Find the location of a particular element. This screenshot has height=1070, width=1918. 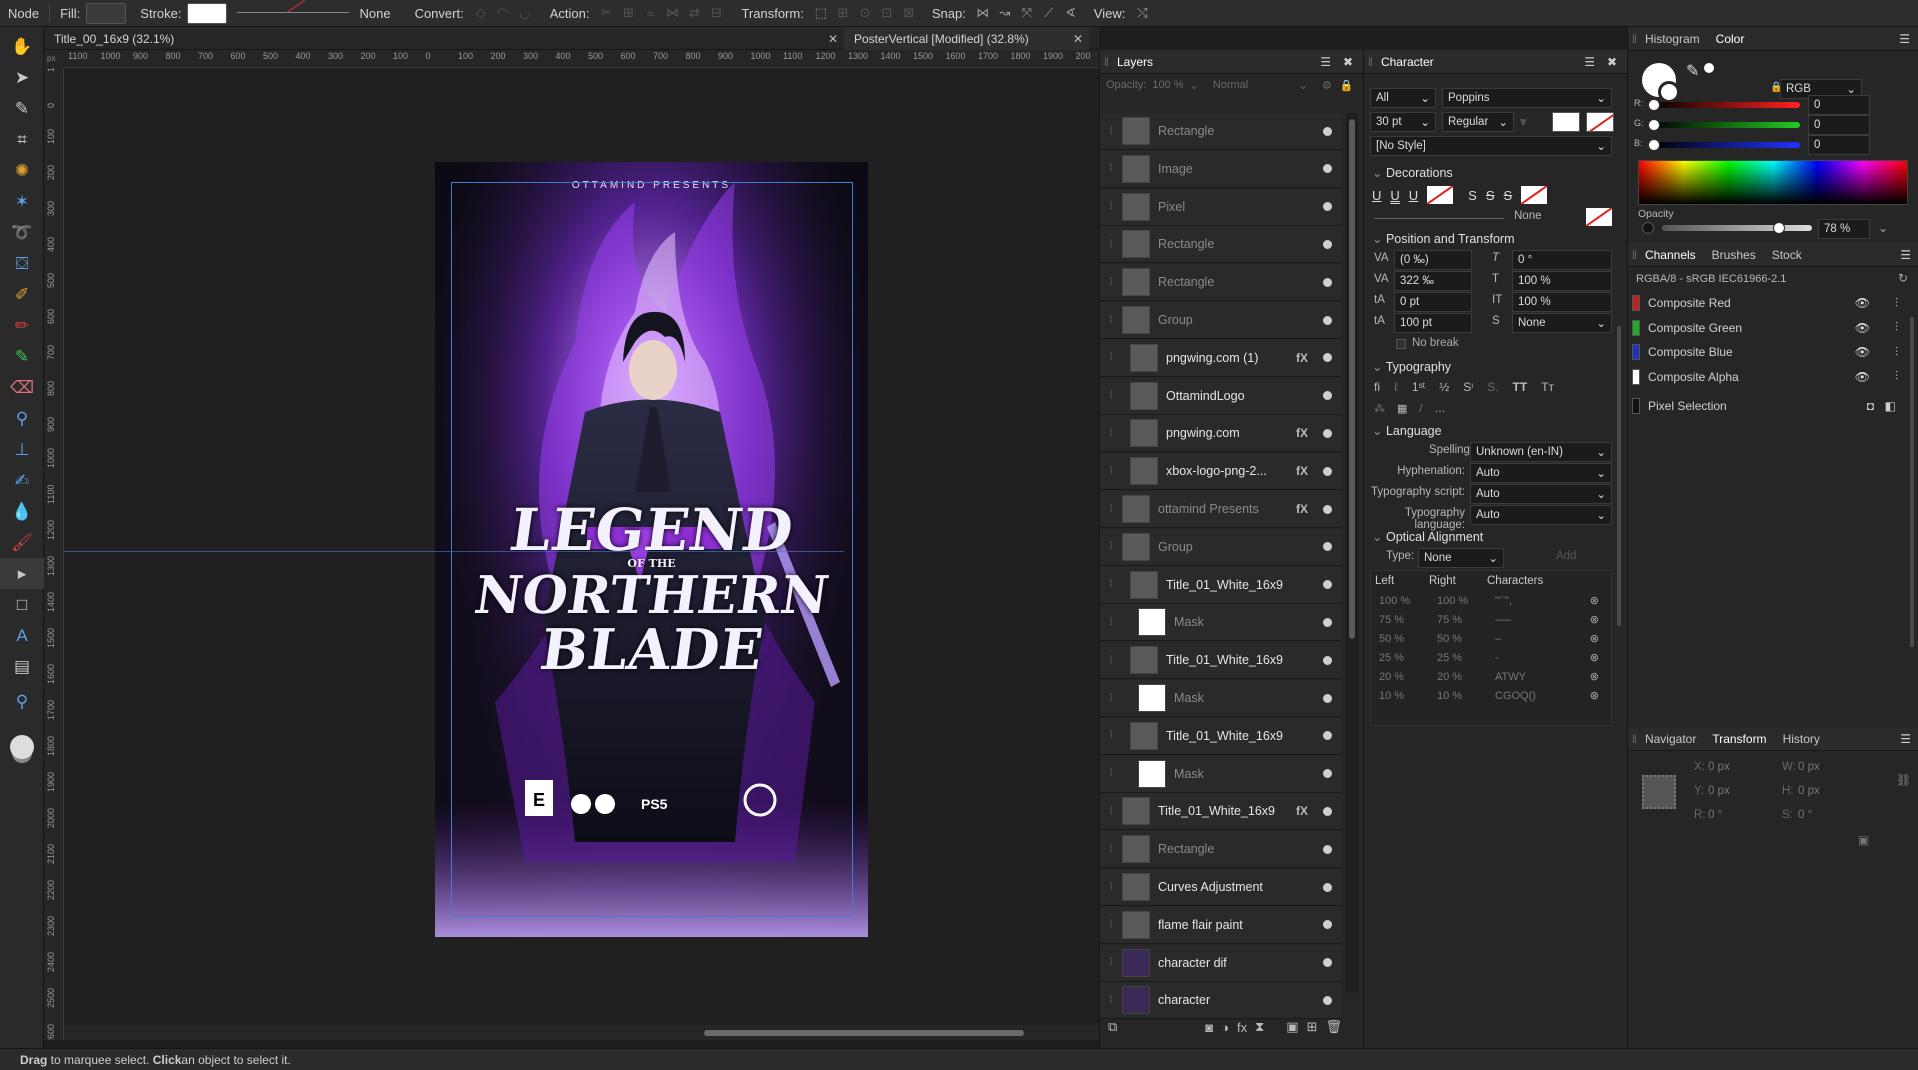

smooth-curve-icon: ≈ is located at coordinates (650, 13).